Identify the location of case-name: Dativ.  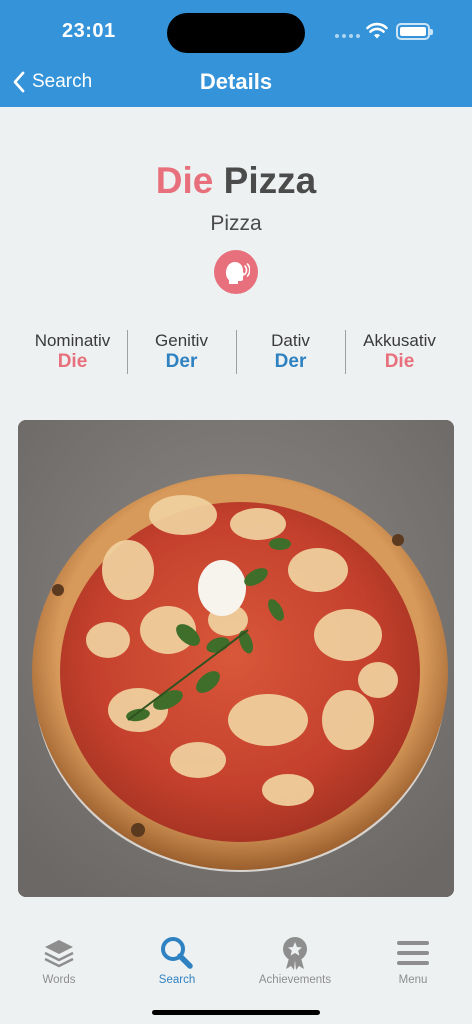
(290, 340).